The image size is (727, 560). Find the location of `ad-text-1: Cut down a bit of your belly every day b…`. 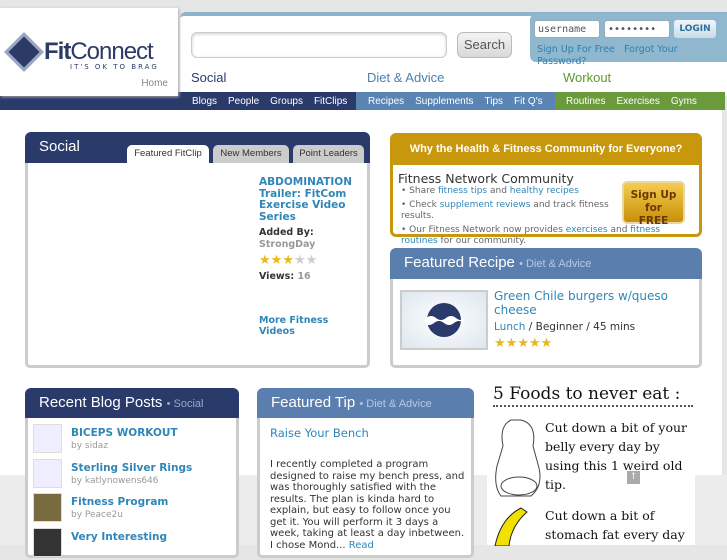

ad-text-1: Cut down a bit of your belly every day b… is located at coordinates (616, 456).